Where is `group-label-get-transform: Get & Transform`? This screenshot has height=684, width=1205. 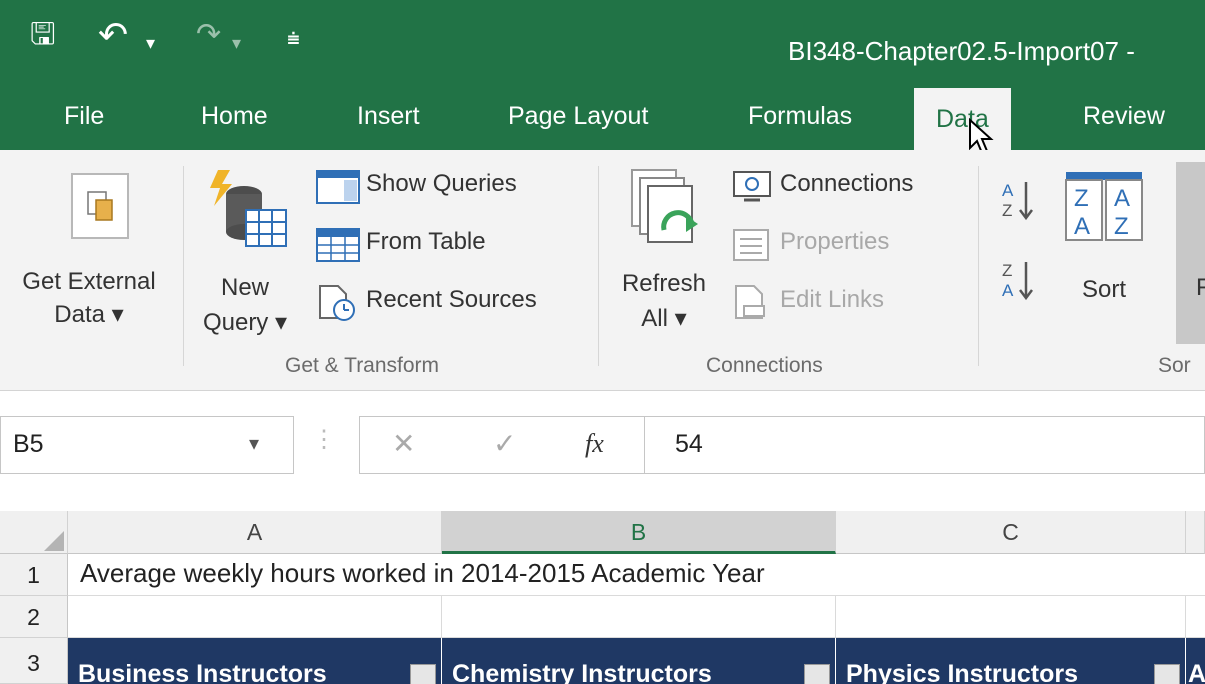 group-label-get-transform: Get & Transform is located at coordinates (362, 365).